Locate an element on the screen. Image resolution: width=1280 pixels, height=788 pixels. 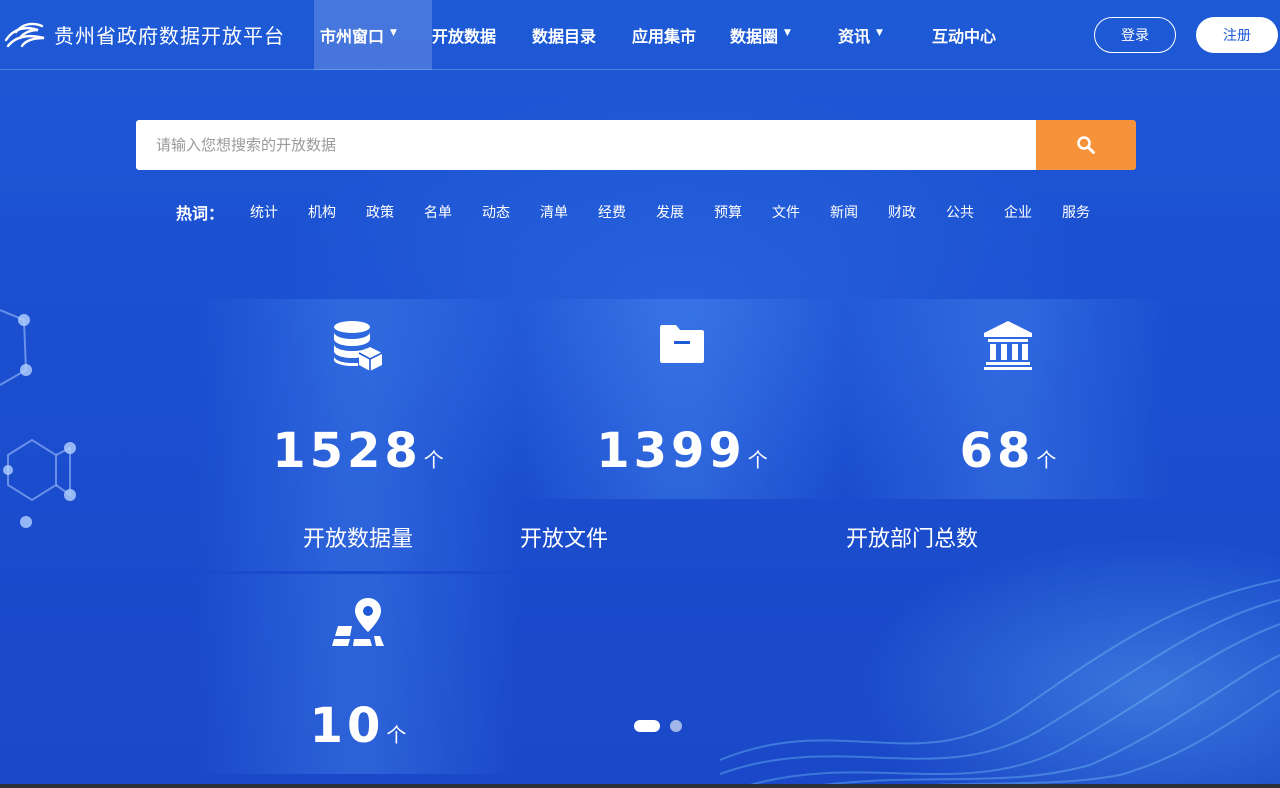
database-icon is located at coordinates (358, 346).